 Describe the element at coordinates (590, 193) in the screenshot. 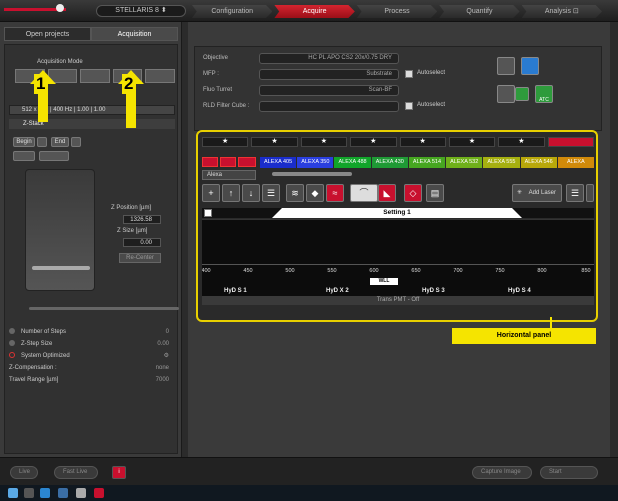

I see `delete-icon` at that location.